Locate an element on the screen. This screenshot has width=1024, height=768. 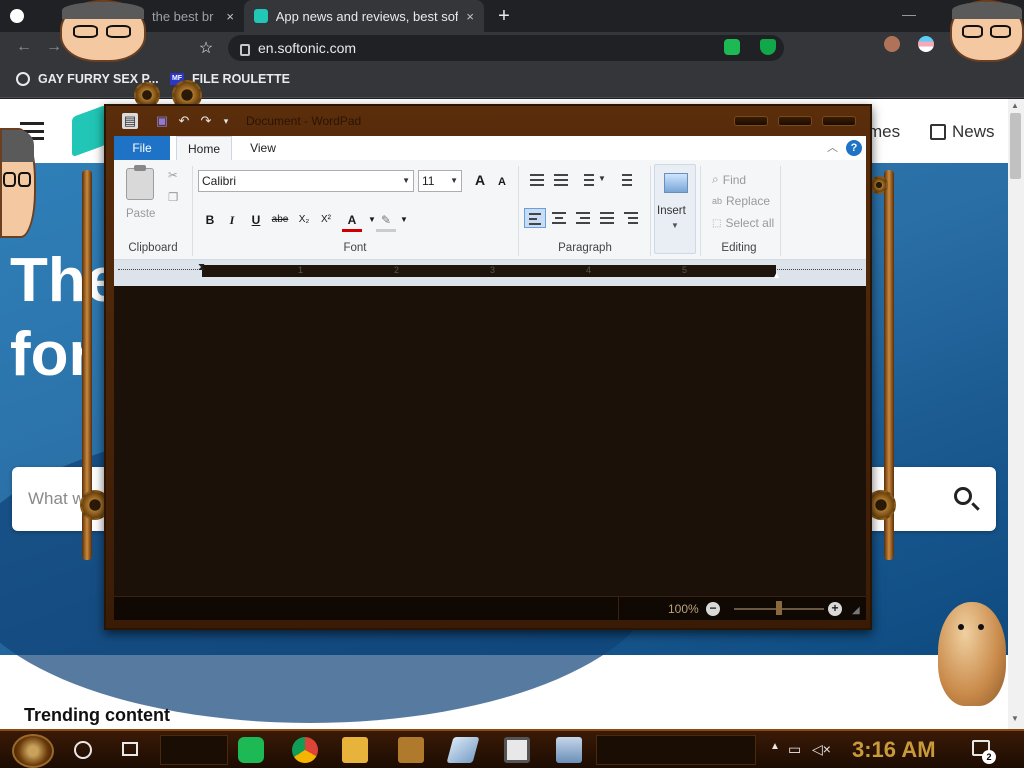
taskbar: ▲ ▭ ◁× 3:16 AM 2 is located at coordinates (512, 748).